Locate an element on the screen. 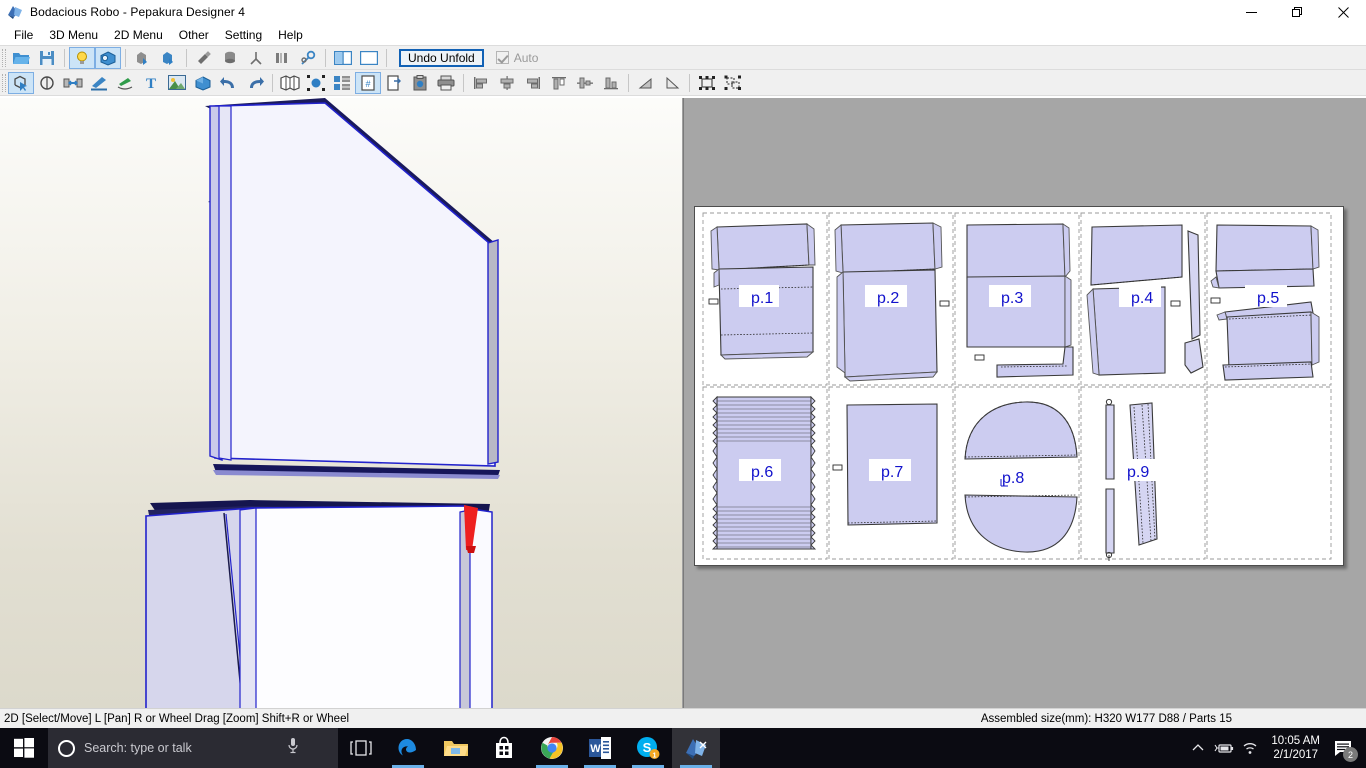  undo-icon is located at coordinates (229, 83).